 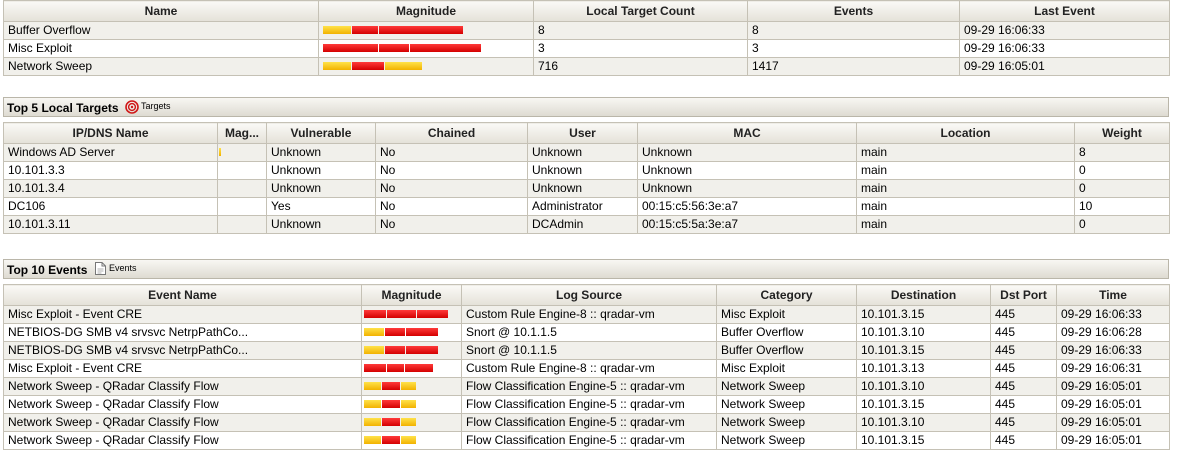 What do you see at coordinates (582, 133) in the screenshot?
I see `col-user: User` at bounding box center [582, 133].